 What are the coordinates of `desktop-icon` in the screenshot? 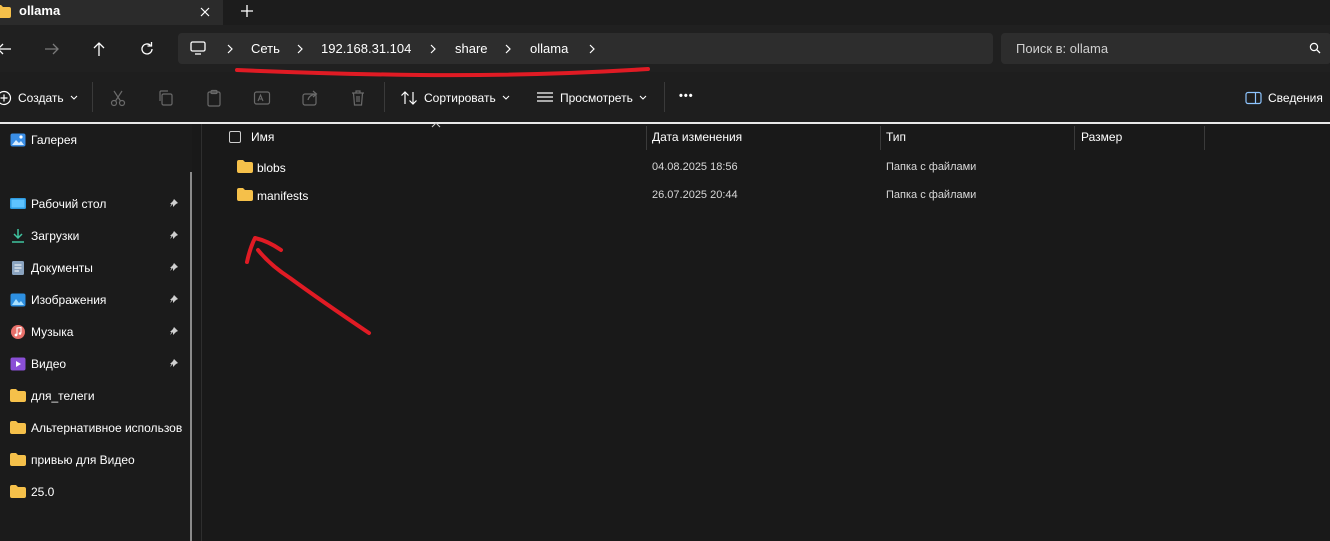 It's located at (18, 204).